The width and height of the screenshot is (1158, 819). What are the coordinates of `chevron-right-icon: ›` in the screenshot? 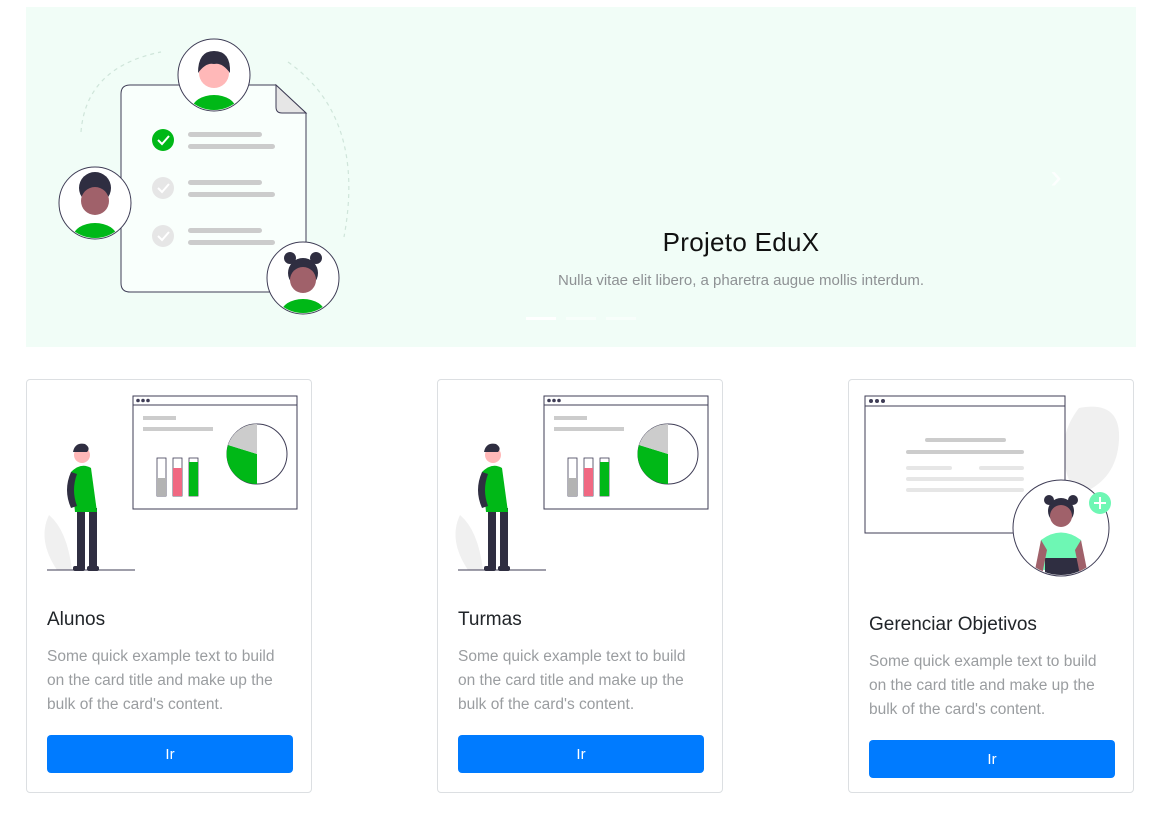 It's located at (1056, 177).